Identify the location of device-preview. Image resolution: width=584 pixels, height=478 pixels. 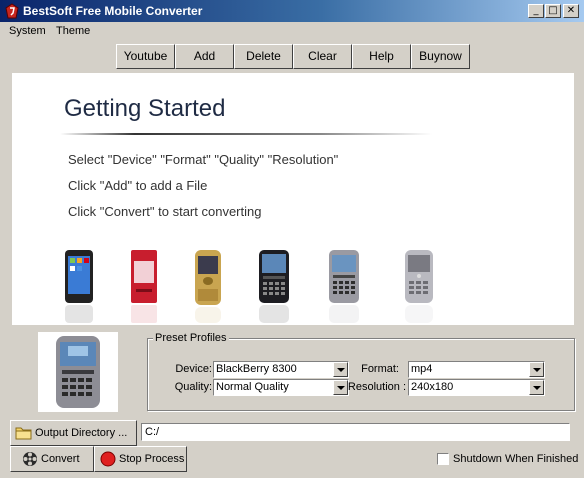
(78, 372).